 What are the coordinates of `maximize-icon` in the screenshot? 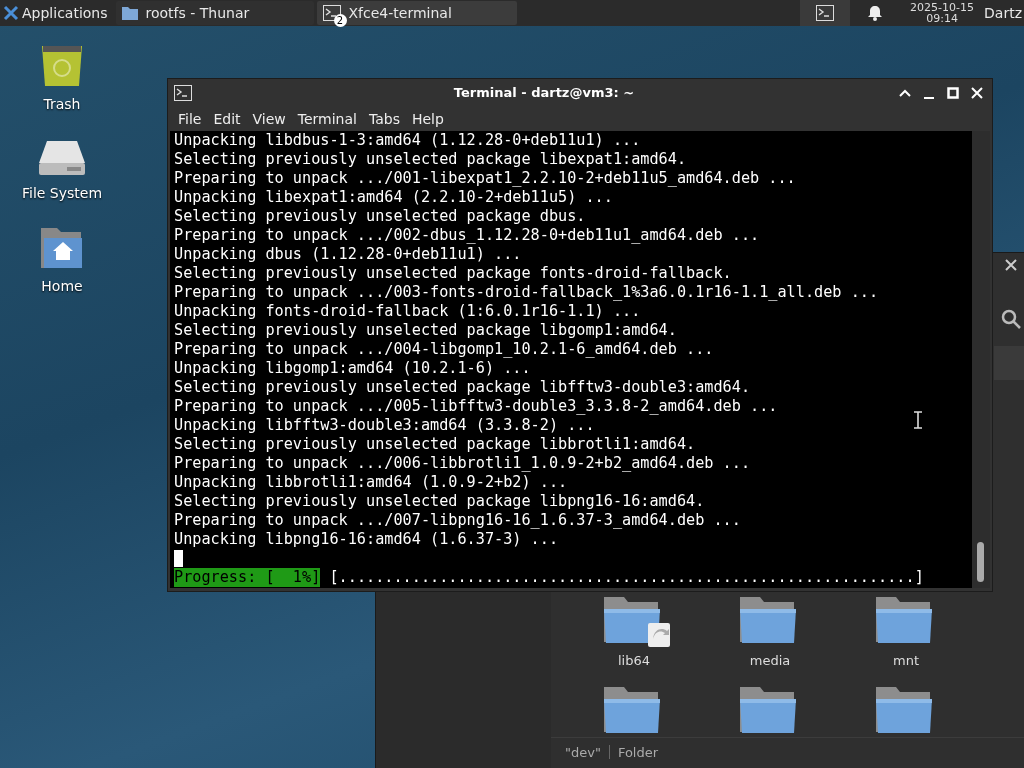 It's located at (953, 92).